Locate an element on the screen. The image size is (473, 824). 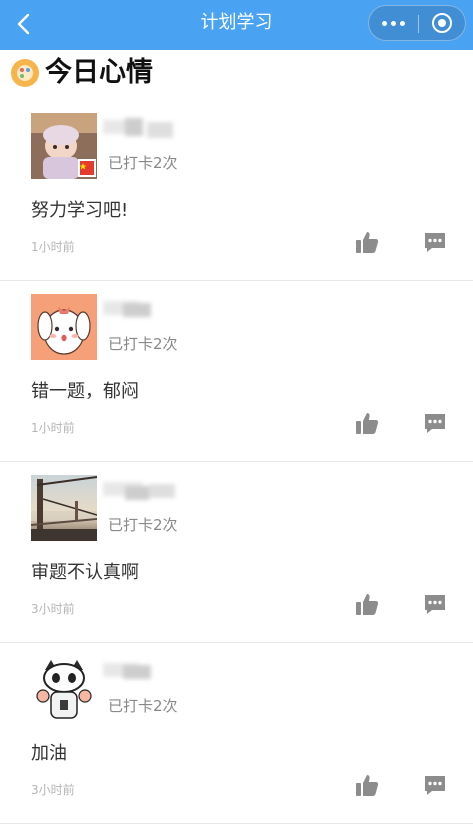
navigation-bar: 计划学习 is located at coordinates (236, 25).